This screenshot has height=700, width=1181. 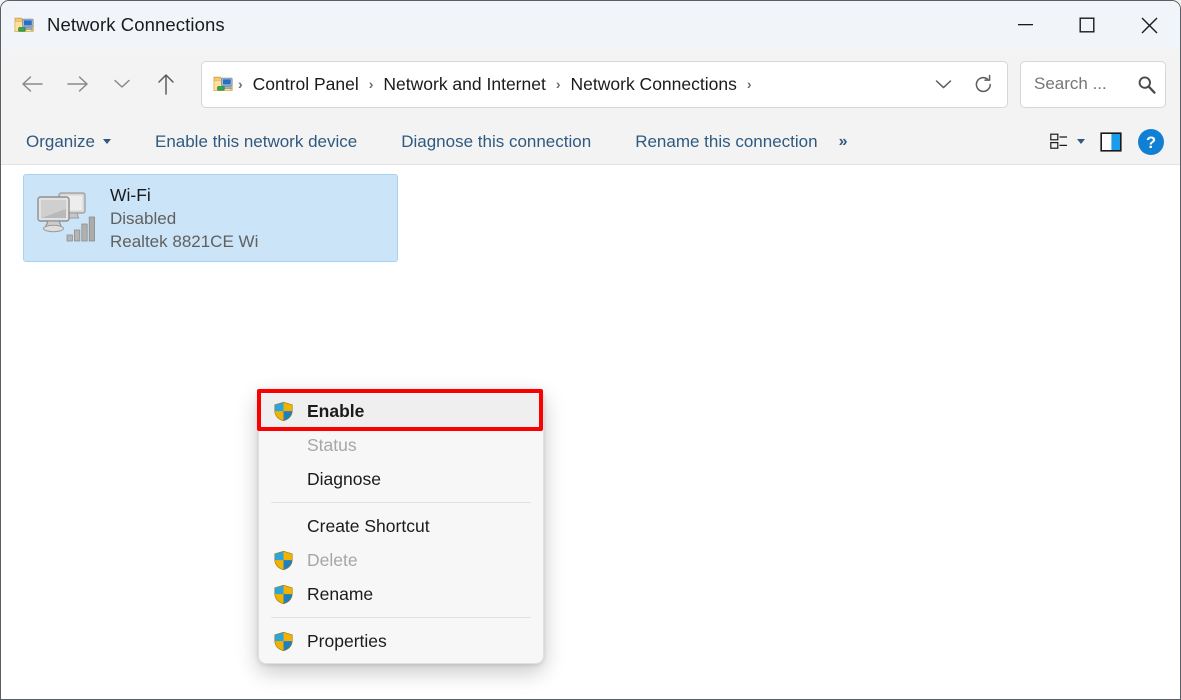 I want to click on rename-connection-button: Rename this connection, so click(x=726, y=142).